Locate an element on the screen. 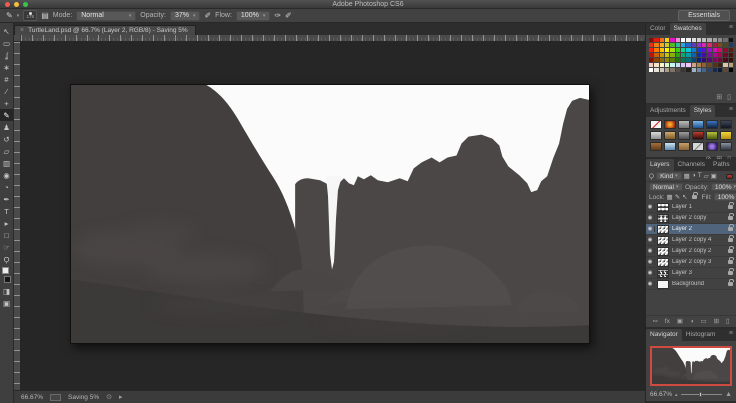  workspace-switcher-button: Essentials is located at coordinates (704, 15).